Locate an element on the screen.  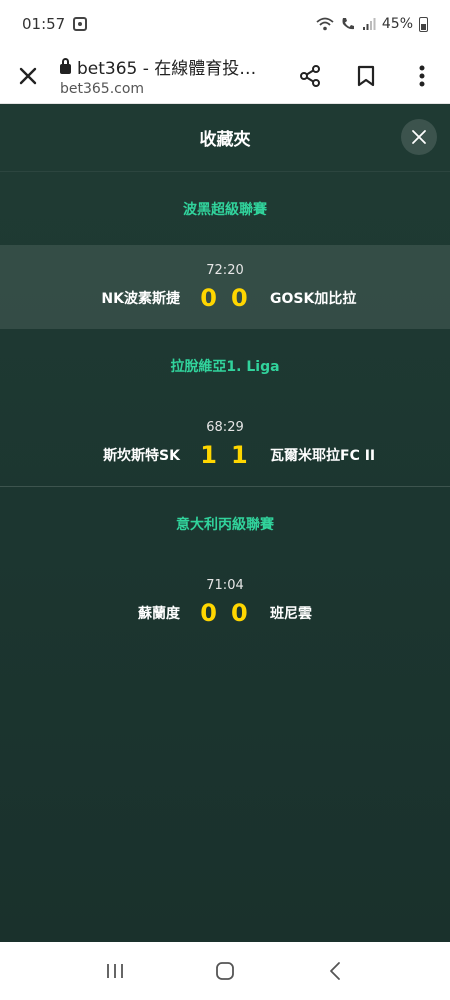
score: 1 1 is located at coordinates (224, 455).